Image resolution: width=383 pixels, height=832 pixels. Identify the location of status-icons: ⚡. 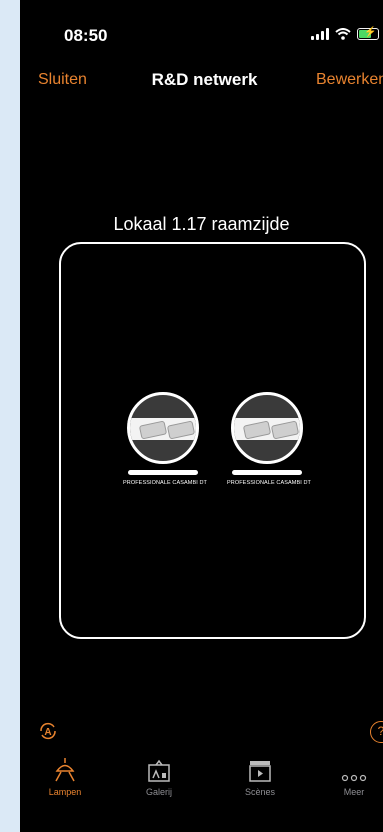
(345, 33).